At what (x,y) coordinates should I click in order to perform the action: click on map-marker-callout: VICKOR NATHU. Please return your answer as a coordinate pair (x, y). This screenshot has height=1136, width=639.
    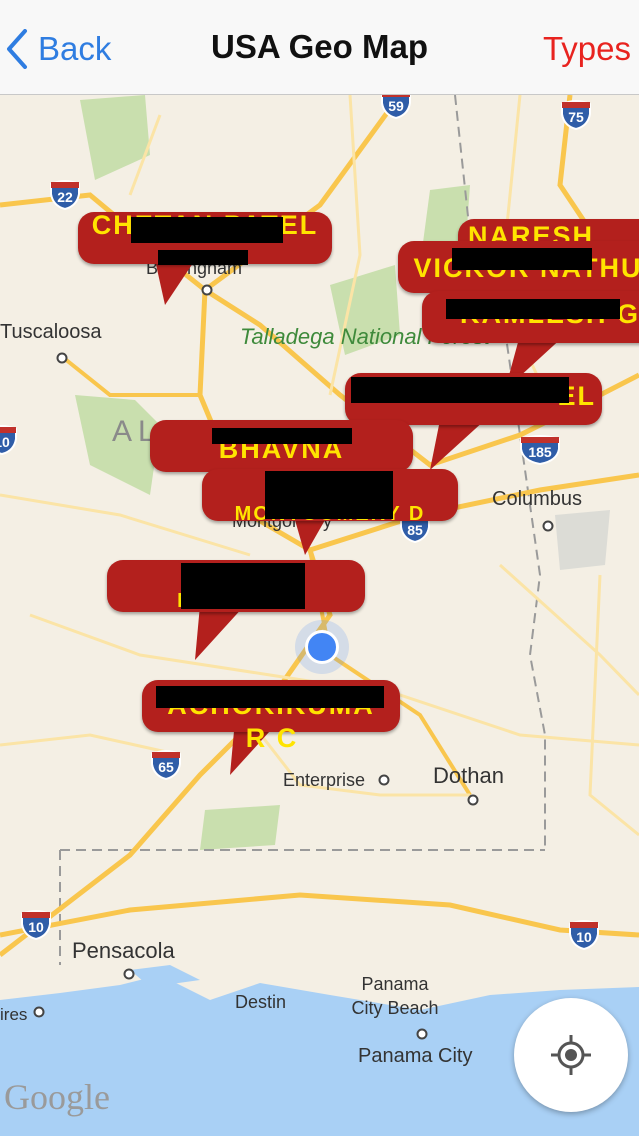
    Looking at the image, I should click on (518, 267).